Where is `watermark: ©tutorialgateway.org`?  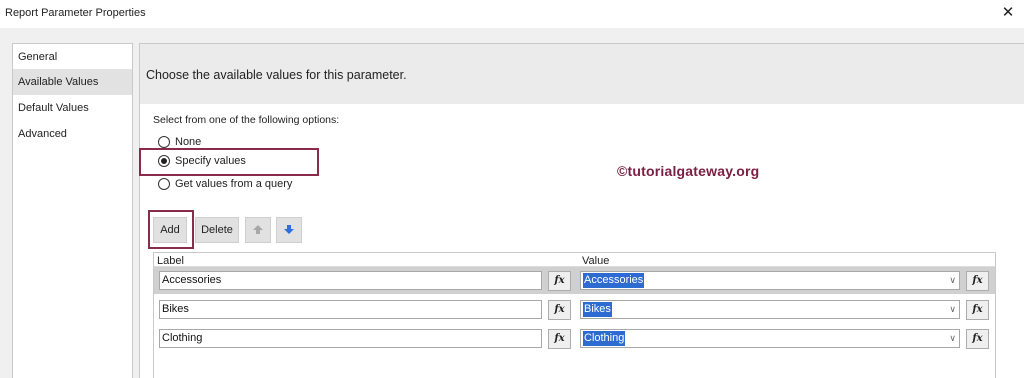 watermark: ©tutorialgateway.org is located at coordinates (688, 171).